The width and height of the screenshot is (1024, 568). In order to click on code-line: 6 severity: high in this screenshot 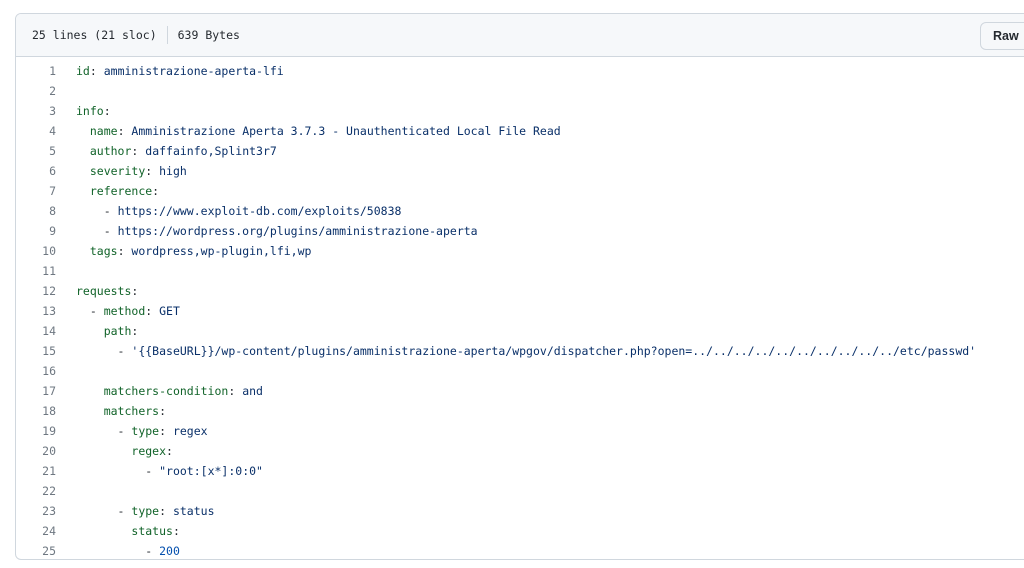, I will do `click(520, 171)`.